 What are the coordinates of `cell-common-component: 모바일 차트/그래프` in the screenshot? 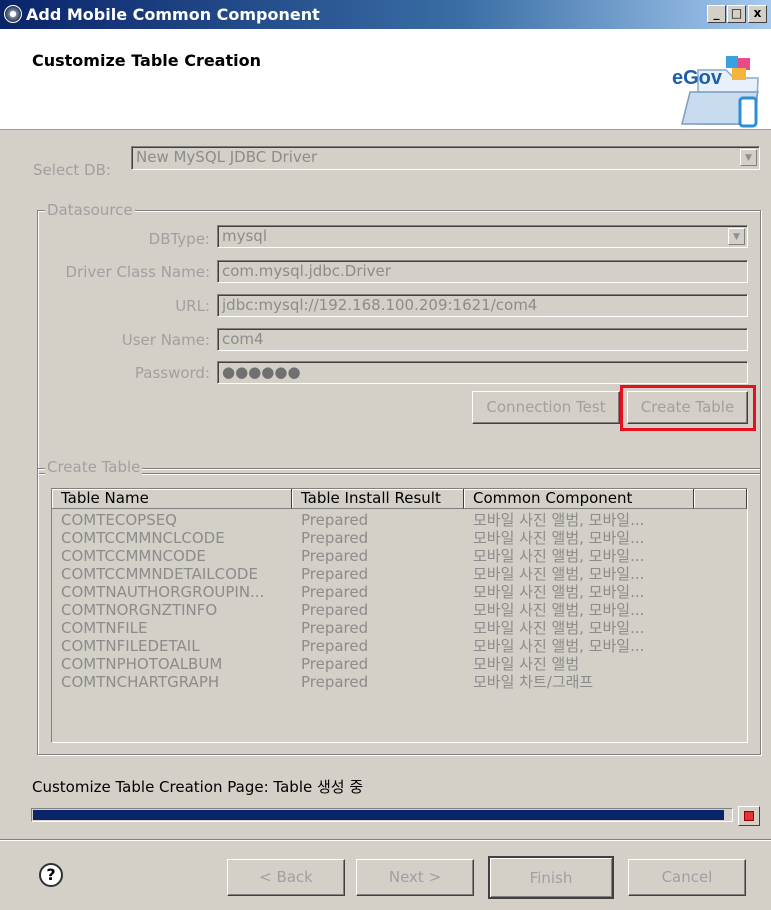 It's located at (533, 682).